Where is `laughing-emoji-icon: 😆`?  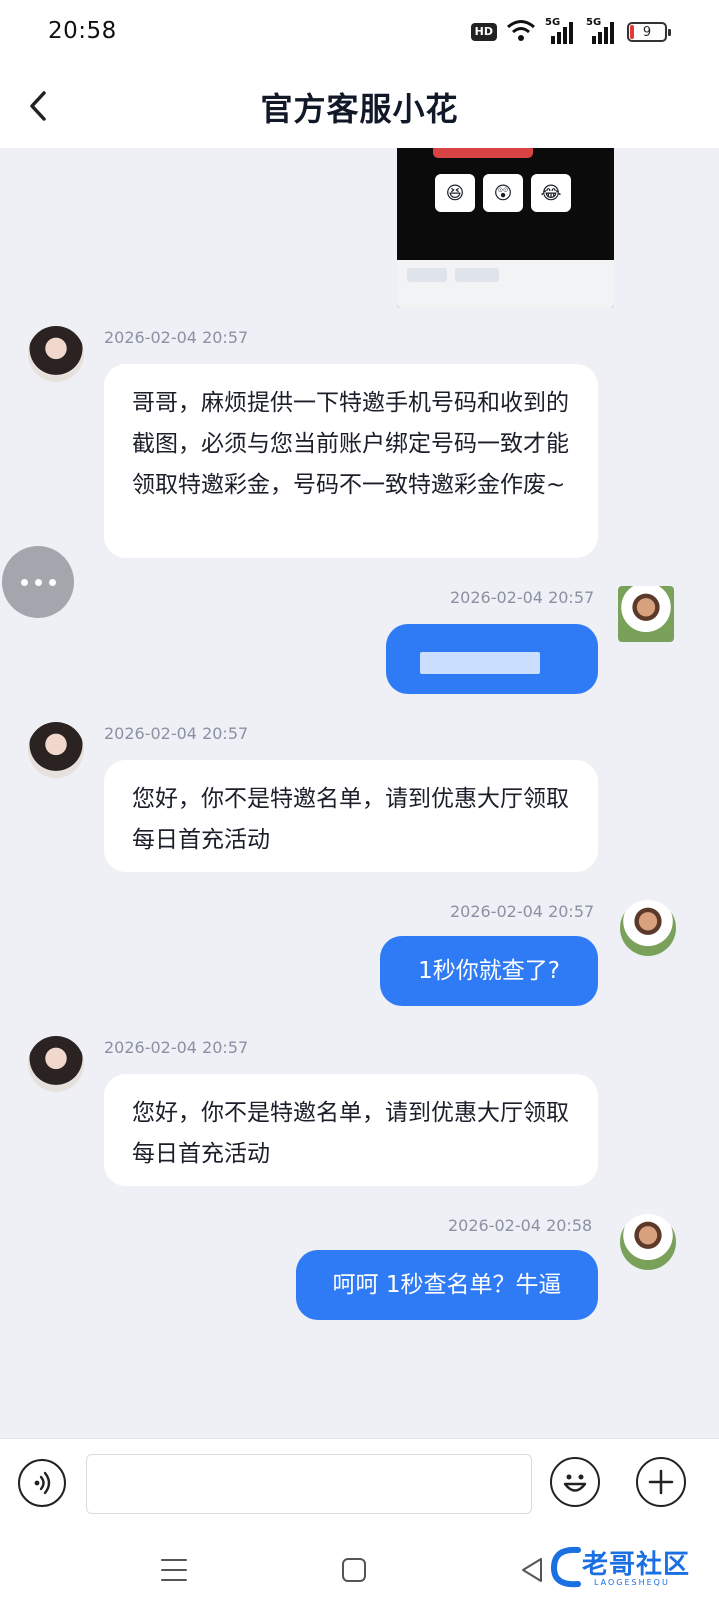
laughing-emoji-icon: 😆 is located at coordinates (455, 193).